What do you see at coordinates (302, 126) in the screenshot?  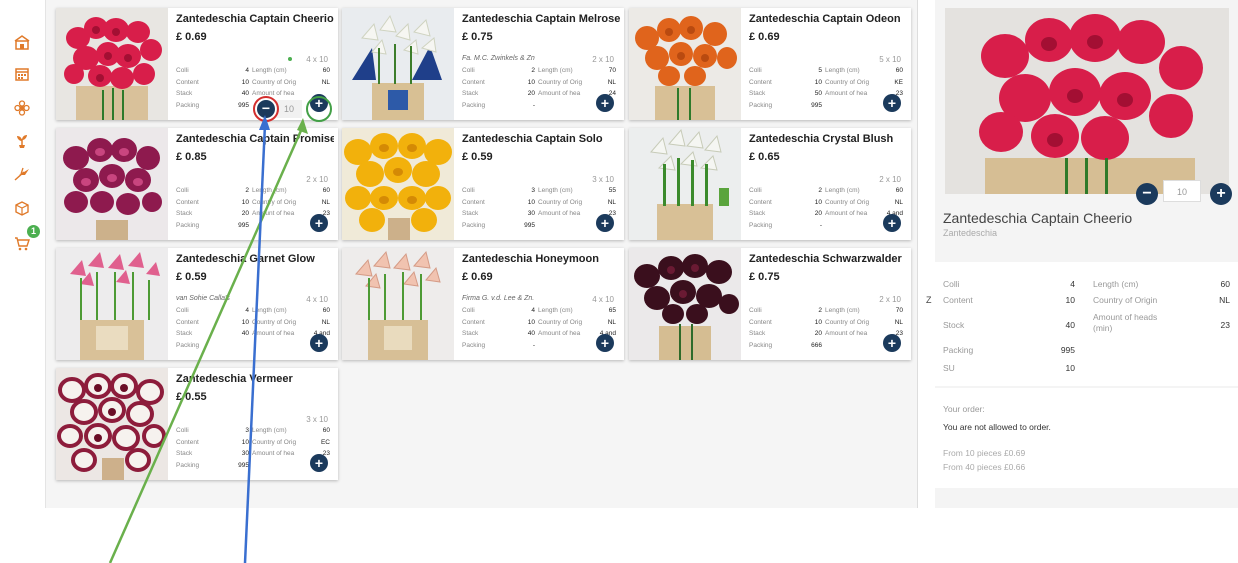 I see `green-arrow-head` at bounding box center [302, 126].